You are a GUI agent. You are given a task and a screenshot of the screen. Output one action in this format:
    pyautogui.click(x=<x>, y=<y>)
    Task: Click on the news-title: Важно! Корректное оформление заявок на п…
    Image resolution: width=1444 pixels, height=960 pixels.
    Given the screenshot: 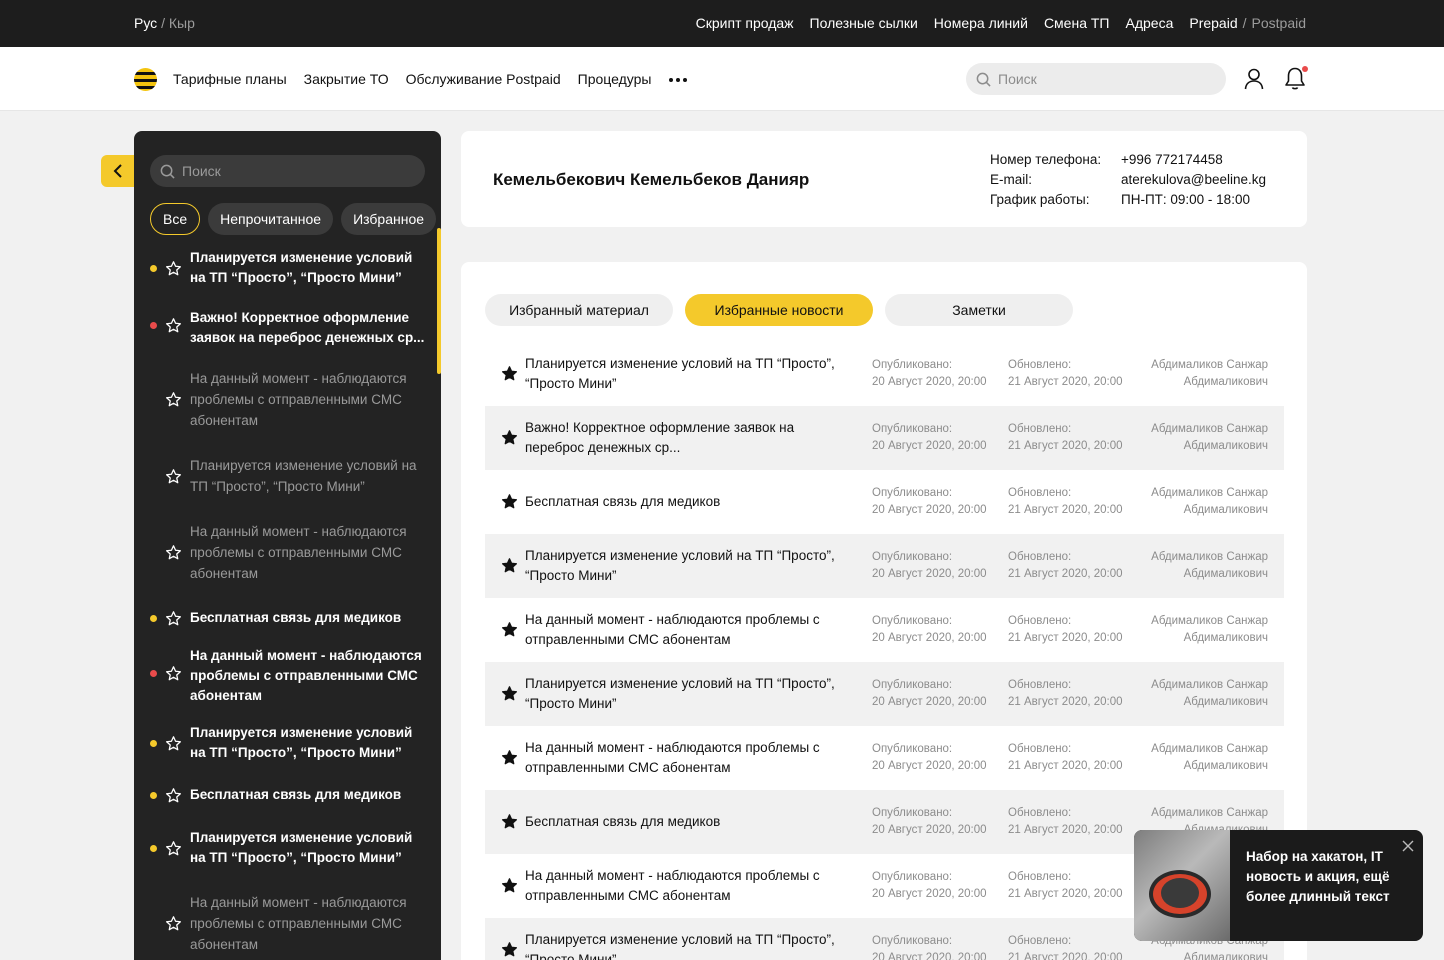 What is the action you would take?
    pyautogui.click(x=690, y=438)
    